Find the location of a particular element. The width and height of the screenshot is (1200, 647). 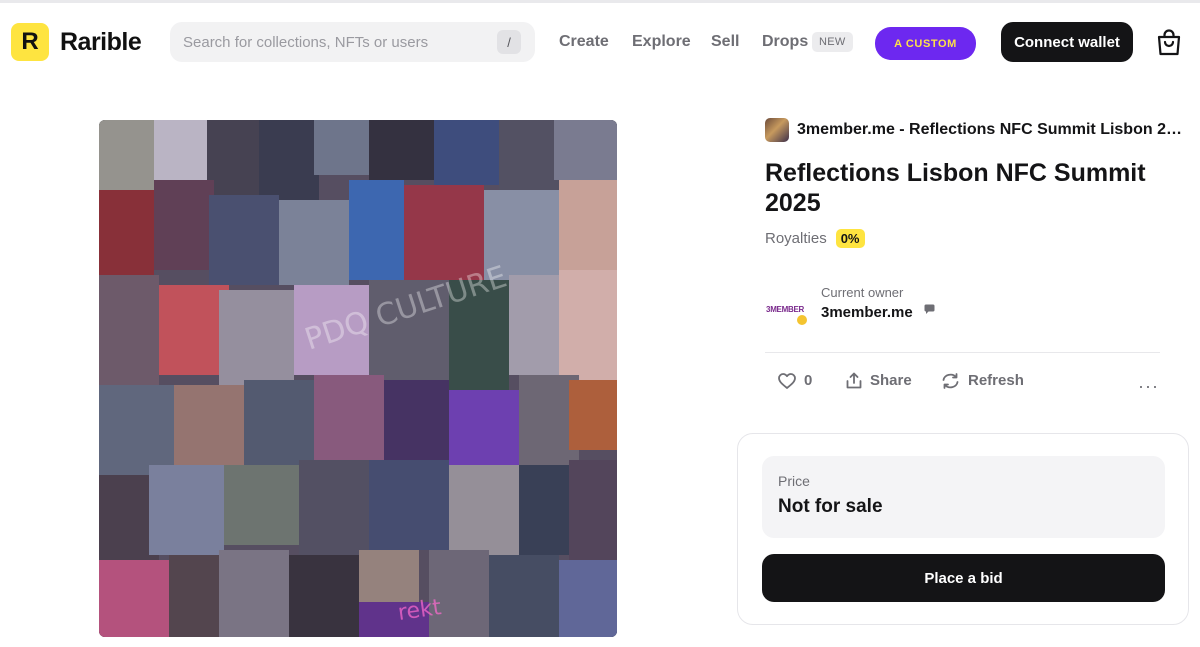

section-divider is located at coordinates (962, 352).